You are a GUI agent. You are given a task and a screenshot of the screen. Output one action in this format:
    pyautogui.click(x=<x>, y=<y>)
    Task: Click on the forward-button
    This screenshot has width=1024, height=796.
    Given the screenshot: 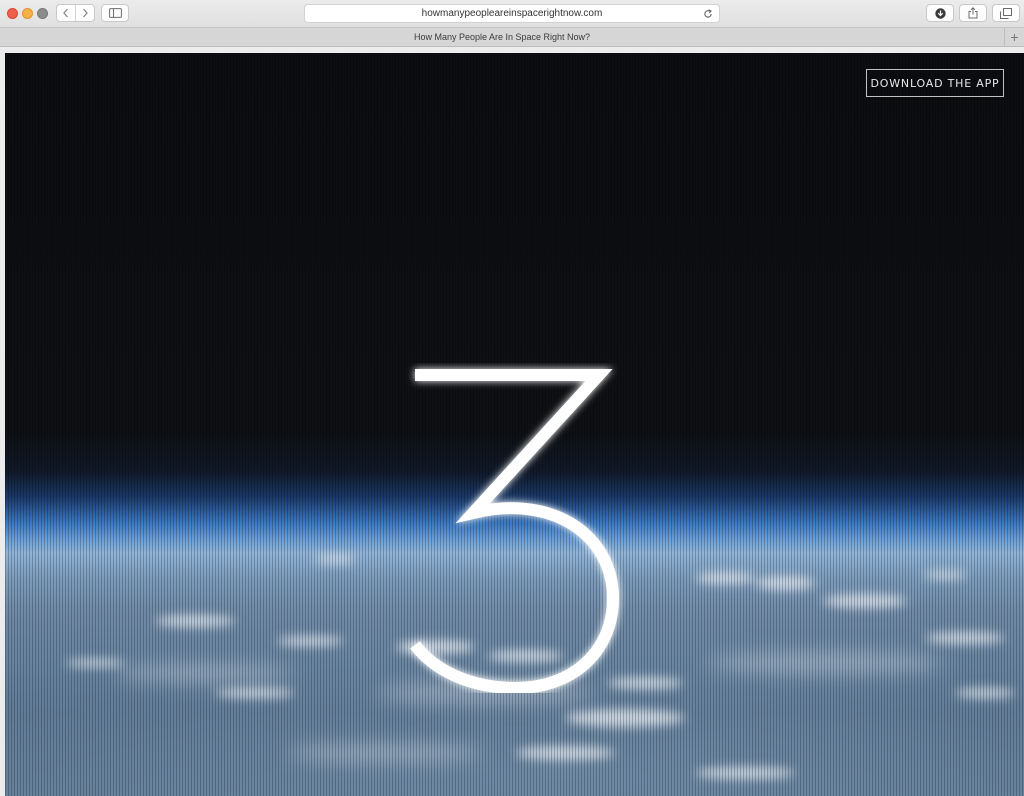 What is the action you would take?
    pyautogui.click(x=85, y=13)
    